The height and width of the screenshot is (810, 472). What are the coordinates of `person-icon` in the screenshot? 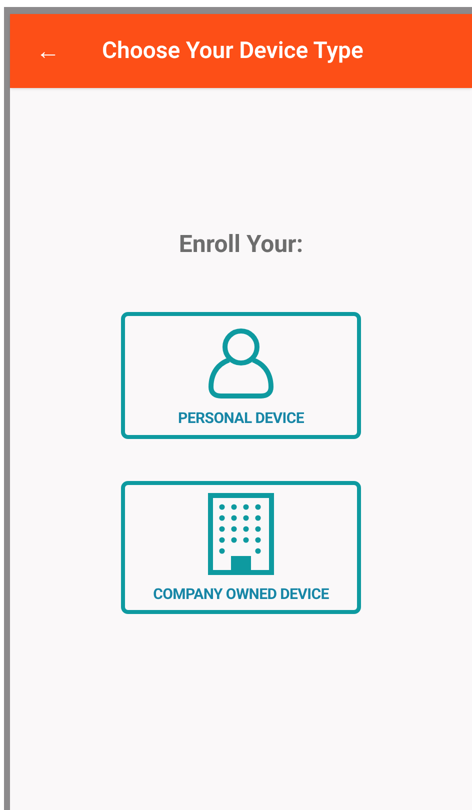 It's located at (241, 363).